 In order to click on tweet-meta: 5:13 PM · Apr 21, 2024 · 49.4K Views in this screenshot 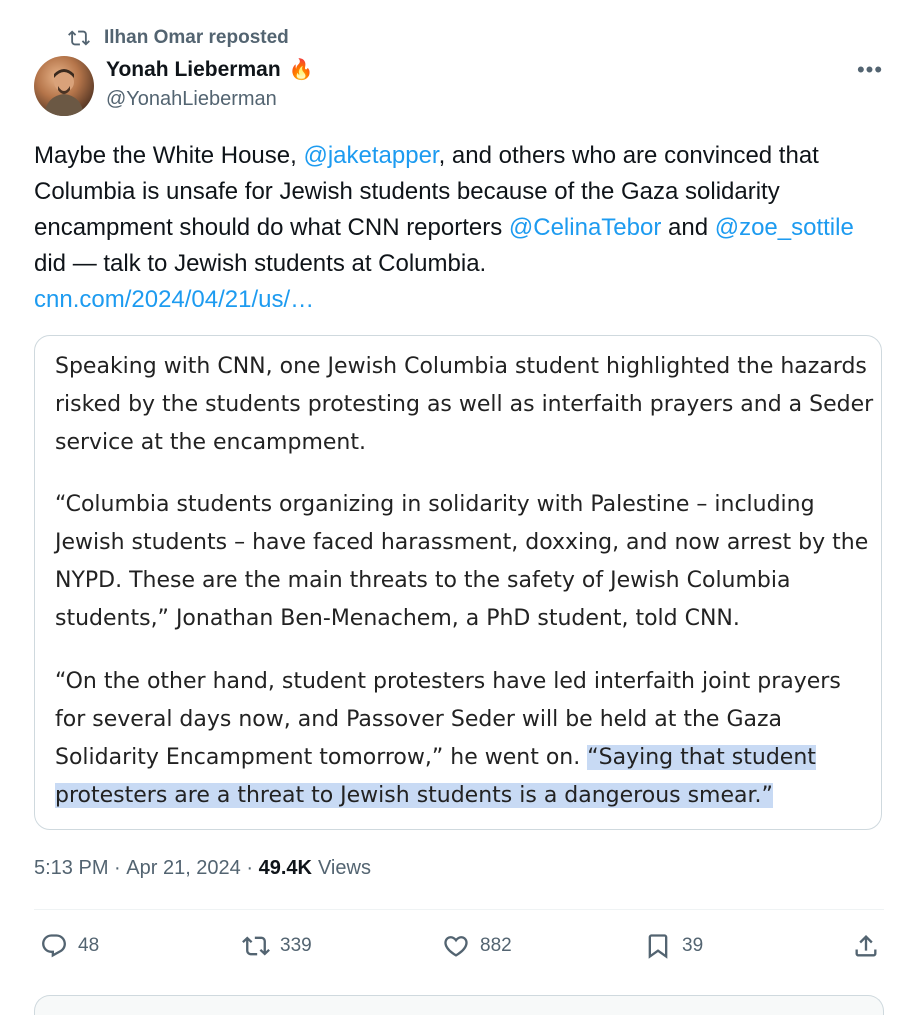, I will do `click(202, 868)`.